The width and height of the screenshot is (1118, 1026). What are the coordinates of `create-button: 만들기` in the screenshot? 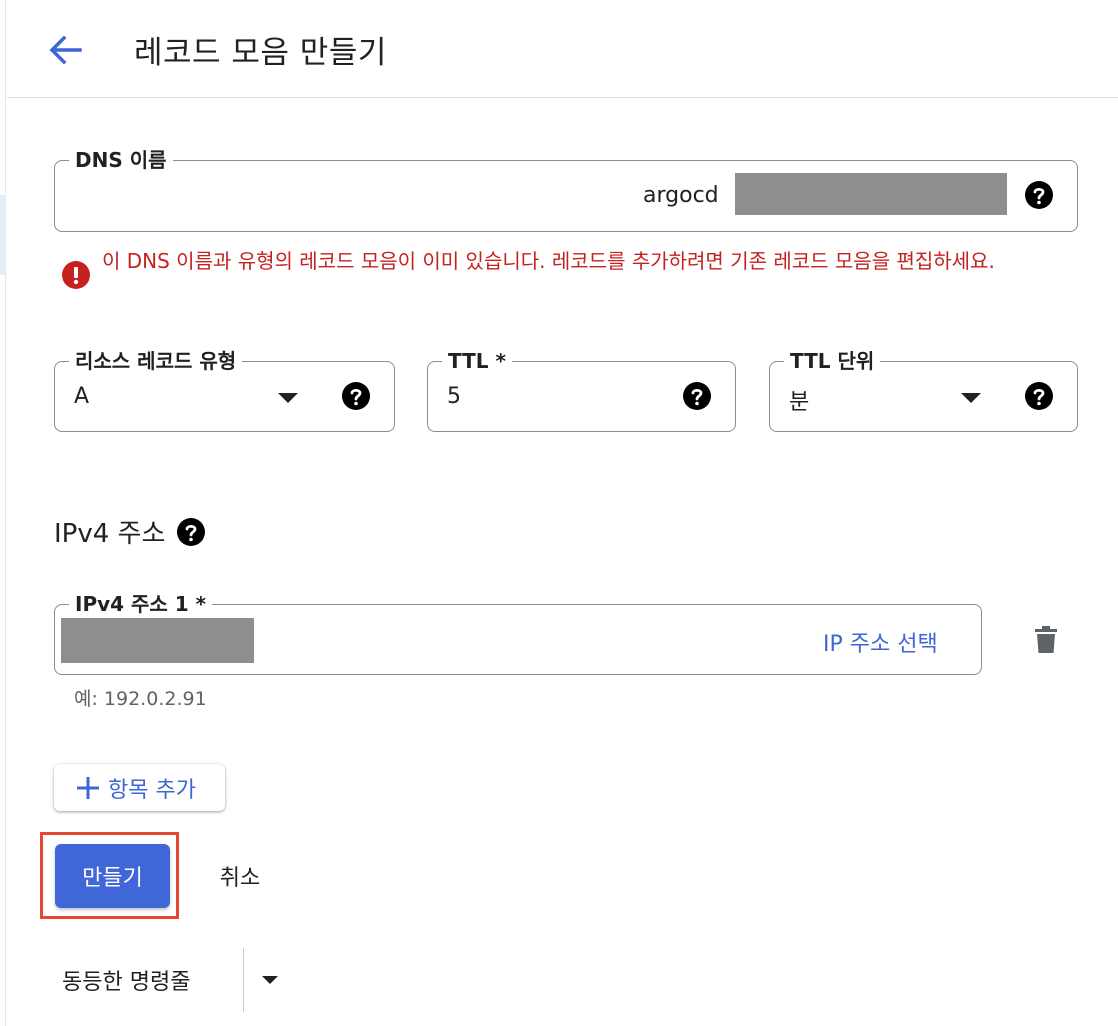 It's located at (112, 876).